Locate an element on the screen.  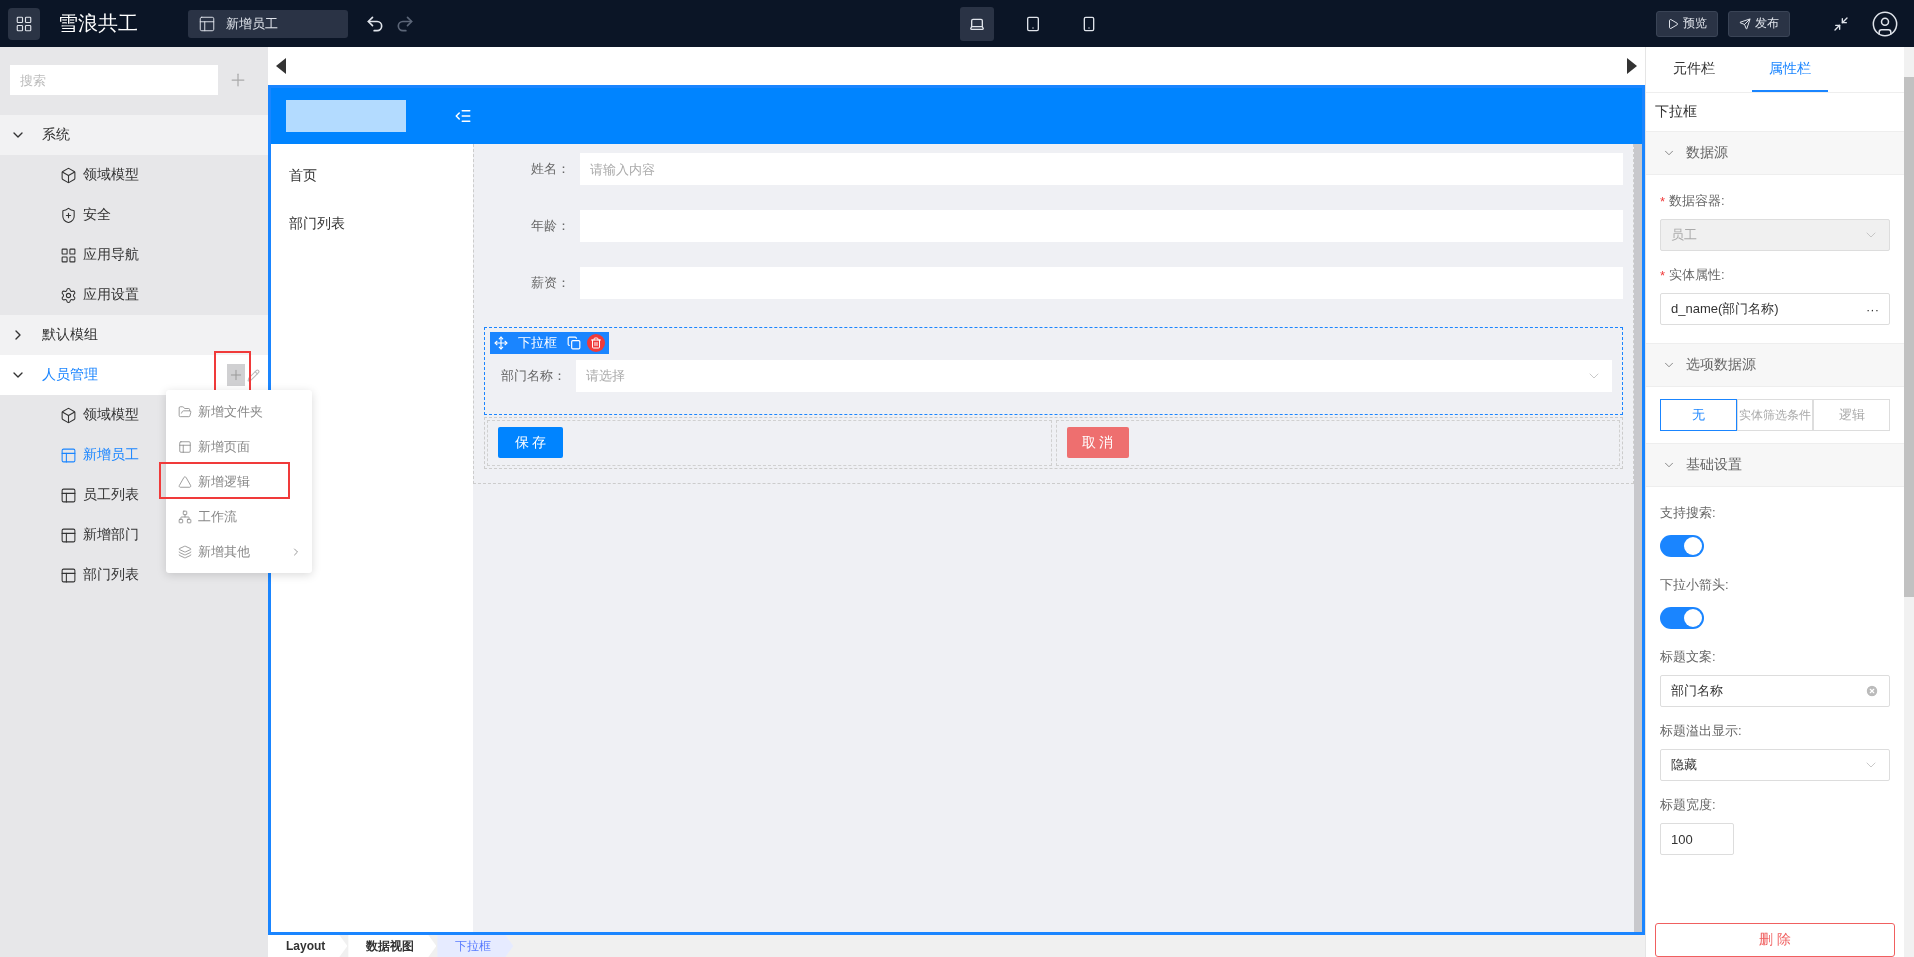
field-label: 标题文案: is located at coordinates (1688, 657).